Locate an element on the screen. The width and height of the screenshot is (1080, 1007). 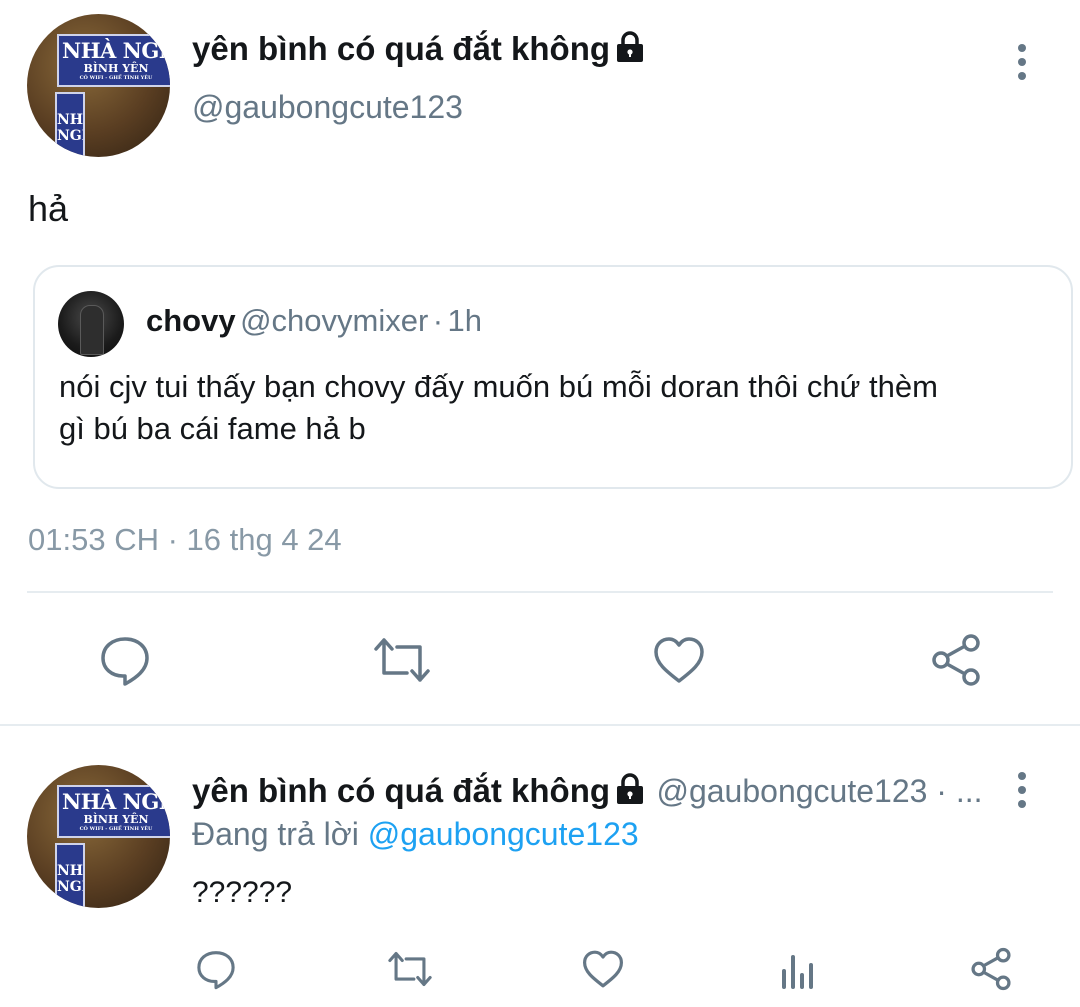
reply-display-name: yên bình có quá đắt không is located at coordinates (401, 790).